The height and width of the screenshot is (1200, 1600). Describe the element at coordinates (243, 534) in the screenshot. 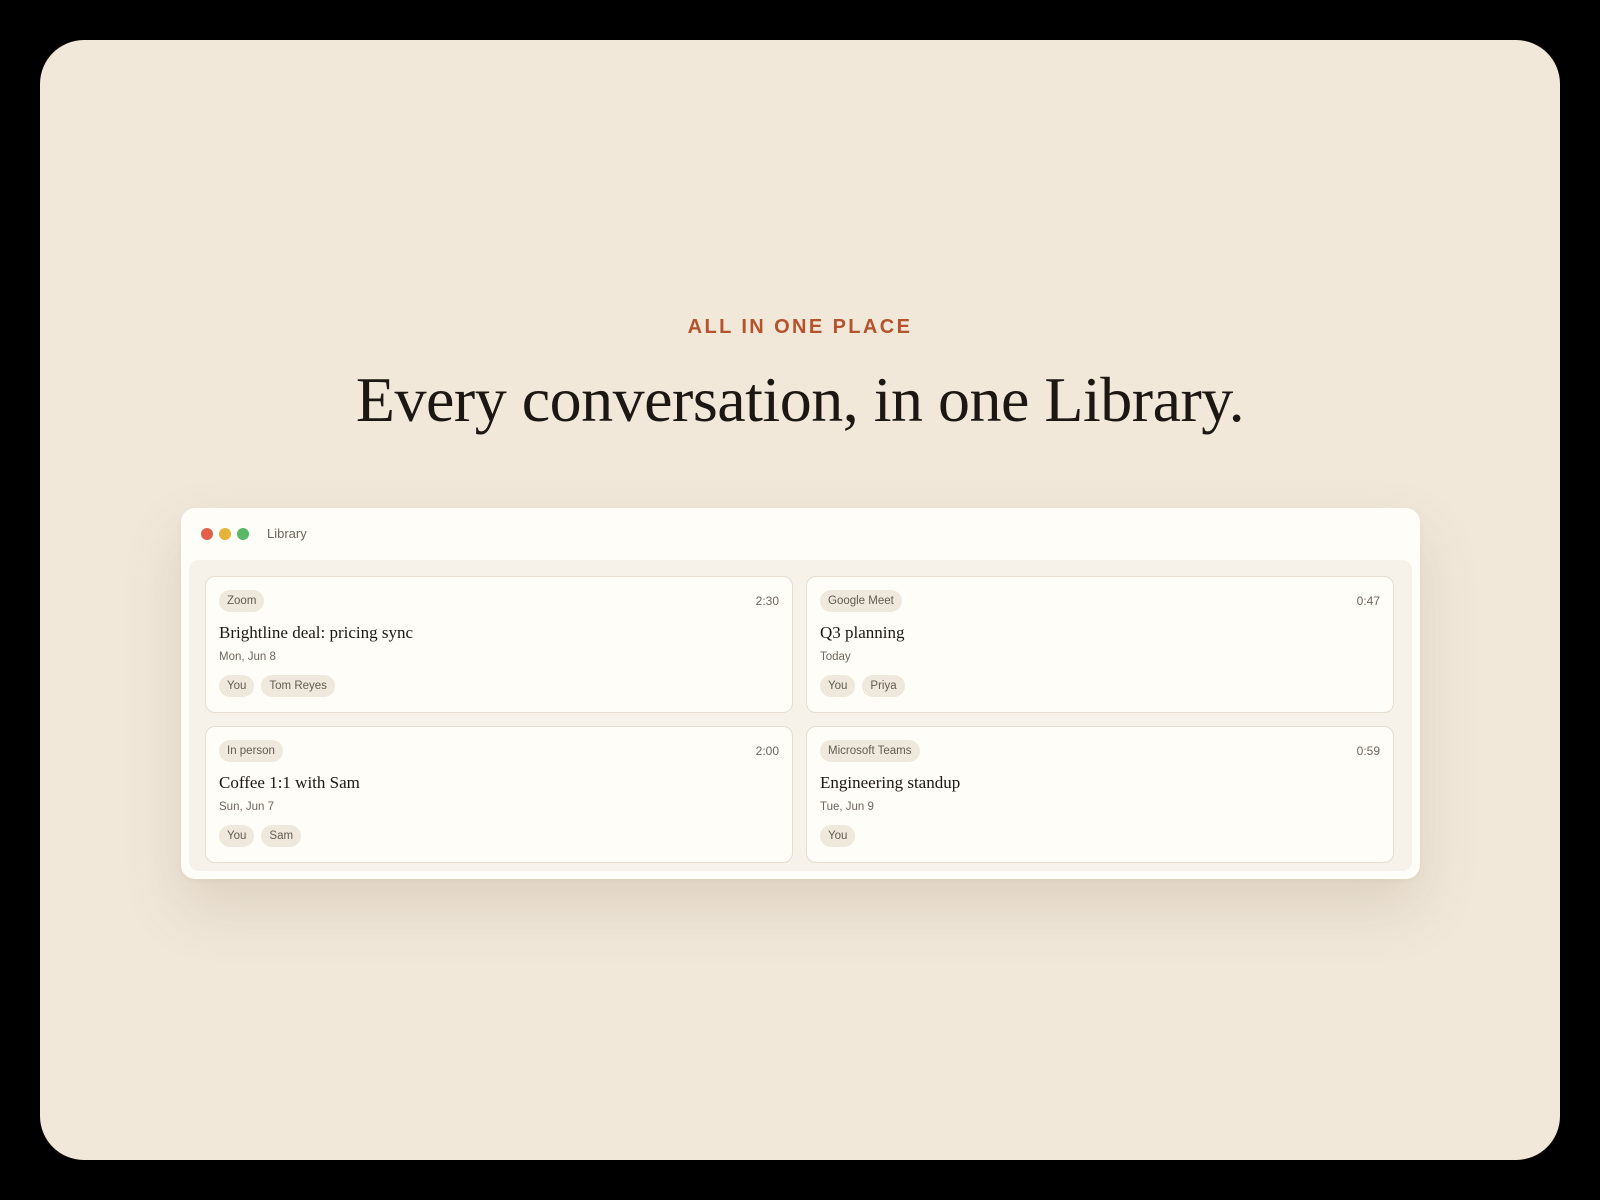

I see `maximize-window-button` at that location.